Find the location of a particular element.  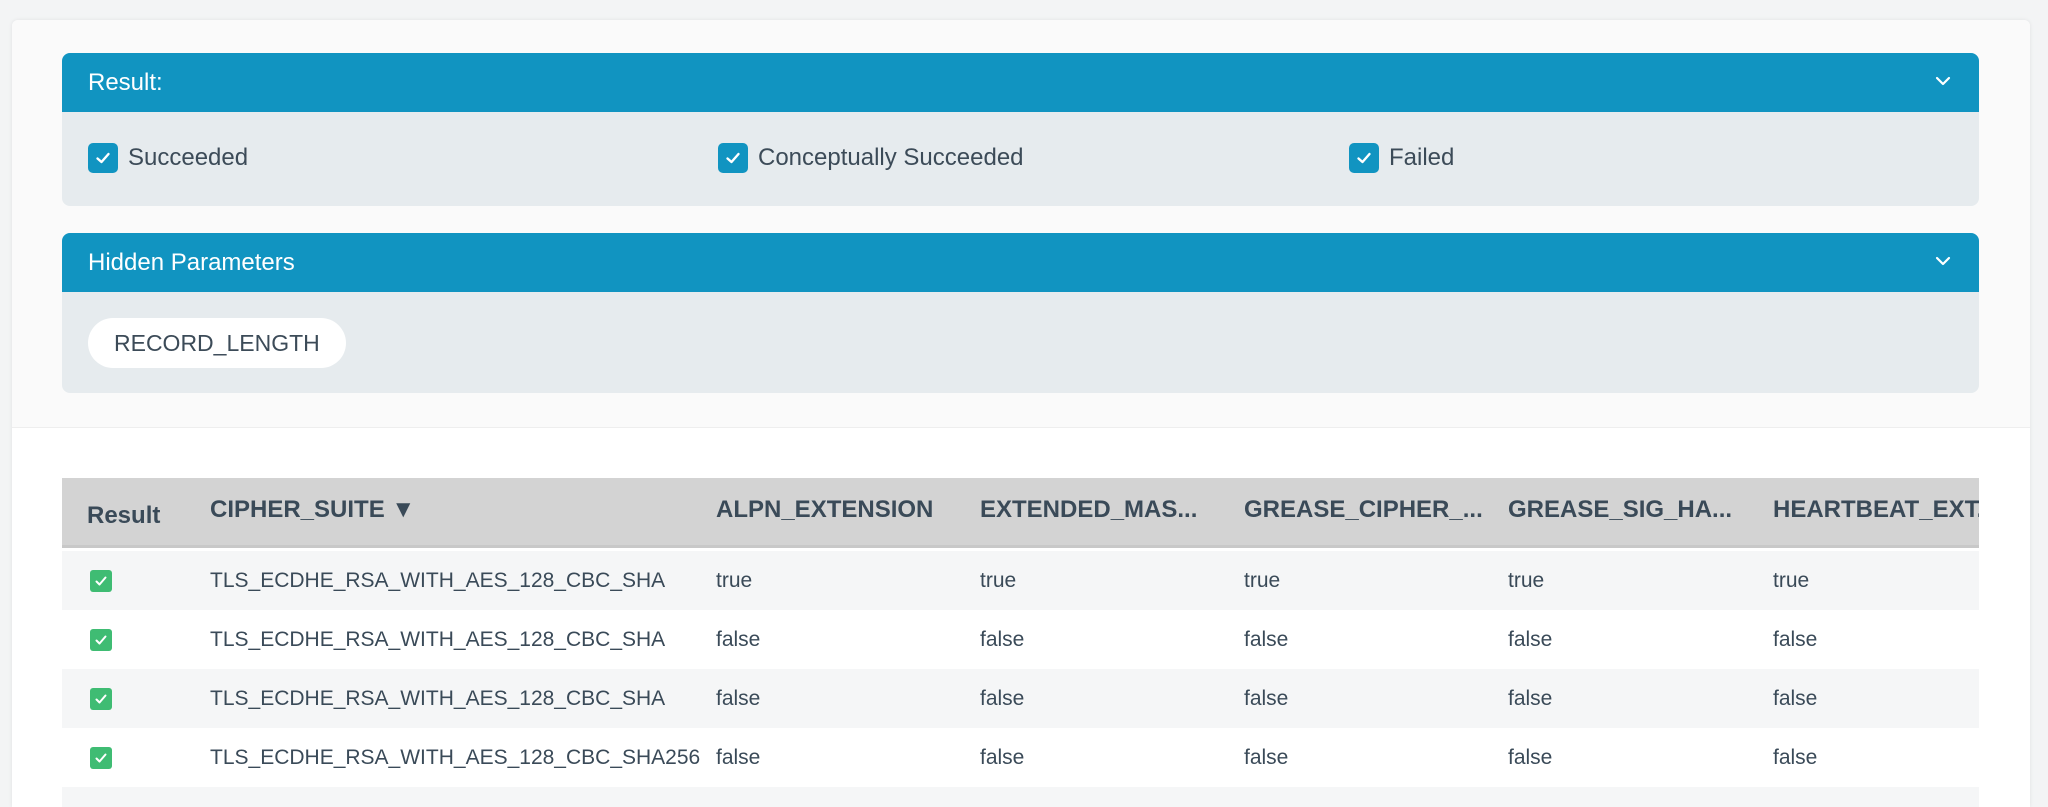

succeeded-checkbox: Succeeded is located at coordinates (168, 158).